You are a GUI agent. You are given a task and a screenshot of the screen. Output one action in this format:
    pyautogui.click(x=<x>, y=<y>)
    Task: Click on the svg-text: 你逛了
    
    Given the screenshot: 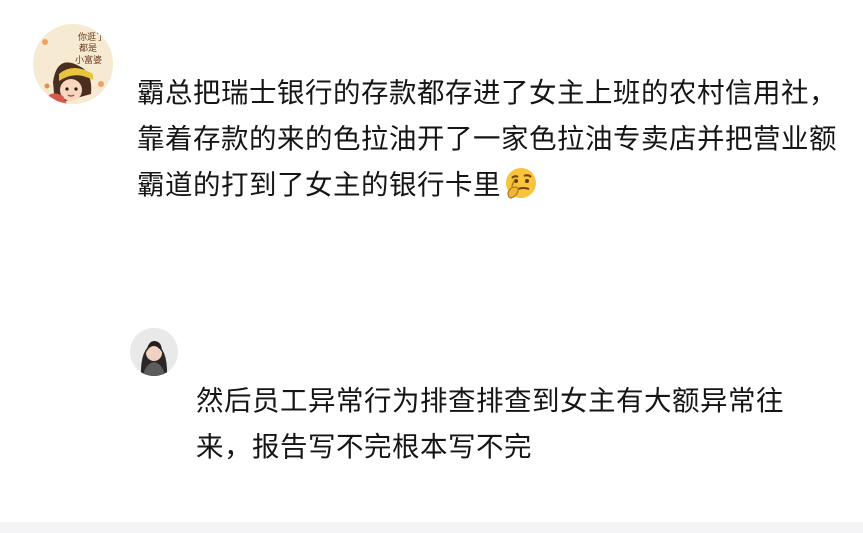 What is the action you would take?
    pyautogui.click(x=91, y=37)
    